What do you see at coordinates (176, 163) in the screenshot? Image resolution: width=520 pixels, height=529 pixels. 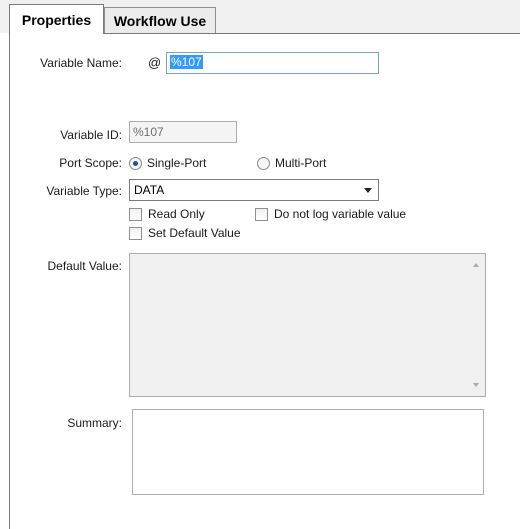 I see `single-port-label: Single-Port` at bounding box center [176, 163].